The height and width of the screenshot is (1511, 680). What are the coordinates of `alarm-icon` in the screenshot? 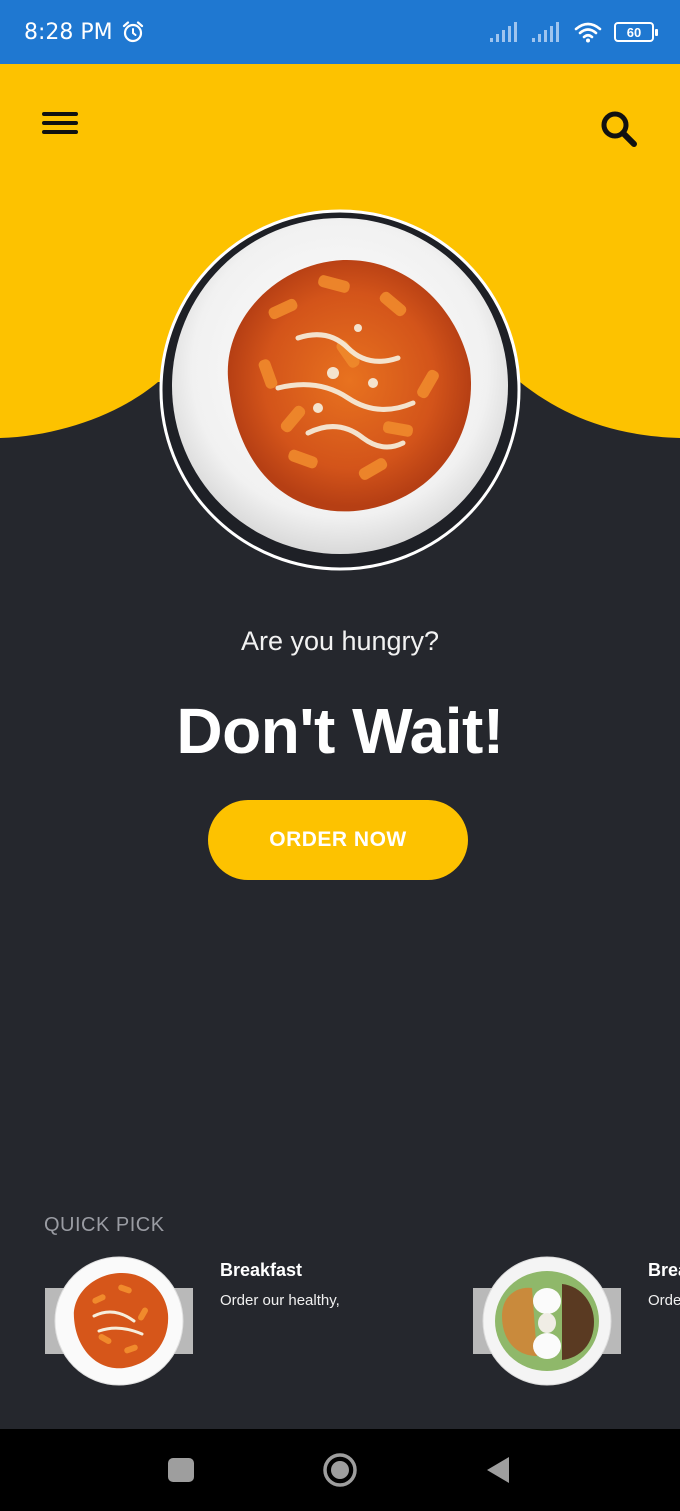 It's located at (132, 32).